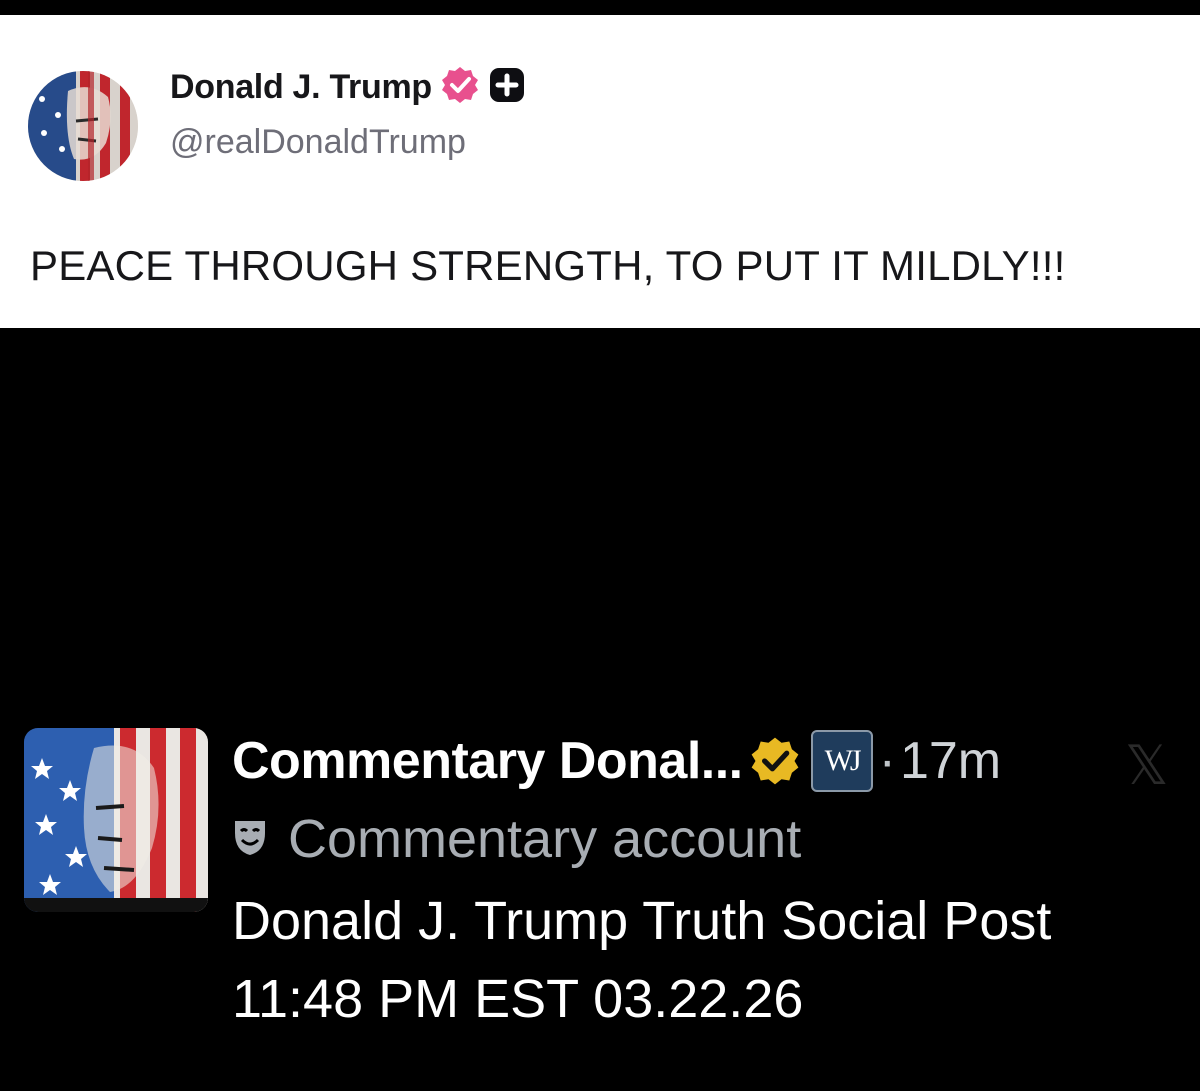  What do you see at coordinates (642, 921) in the screenshot?
I see `post-text-line: Donald J. Trump Truth Social Post` at bounding box center [642, 921].